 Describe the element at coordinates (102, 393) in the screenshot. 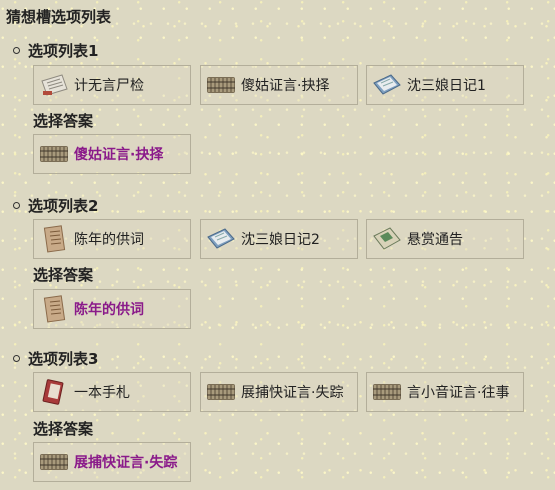

I see `option-label: 一本手札` at that location.